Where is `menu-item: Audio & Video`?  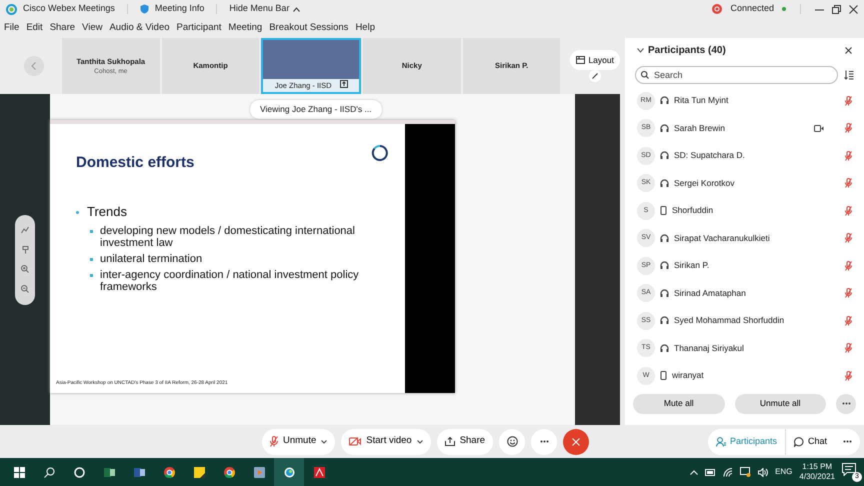 menu-item: Audio & Video is located at coordinates (139, 28).